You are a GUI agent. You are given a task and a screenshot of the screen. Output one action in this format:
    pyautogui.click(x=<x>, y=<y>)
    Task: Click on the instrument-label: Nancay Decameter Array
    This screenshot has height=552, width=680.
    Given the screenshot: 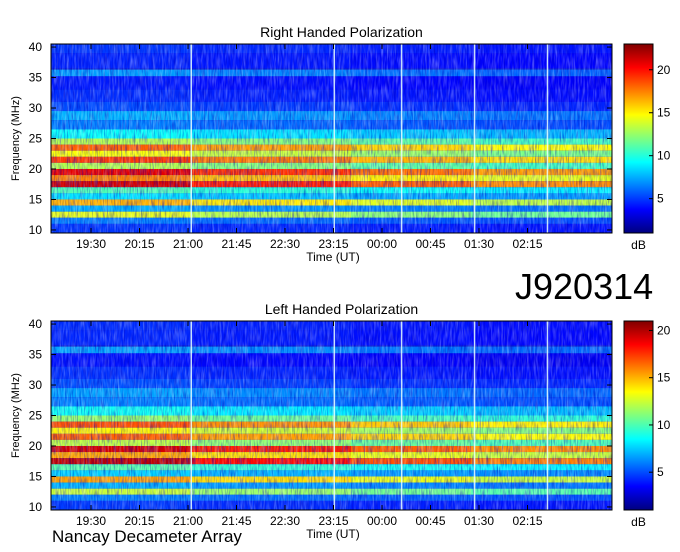 What is the action you would take?
    pyautogui.click(x=147, y=536)
    